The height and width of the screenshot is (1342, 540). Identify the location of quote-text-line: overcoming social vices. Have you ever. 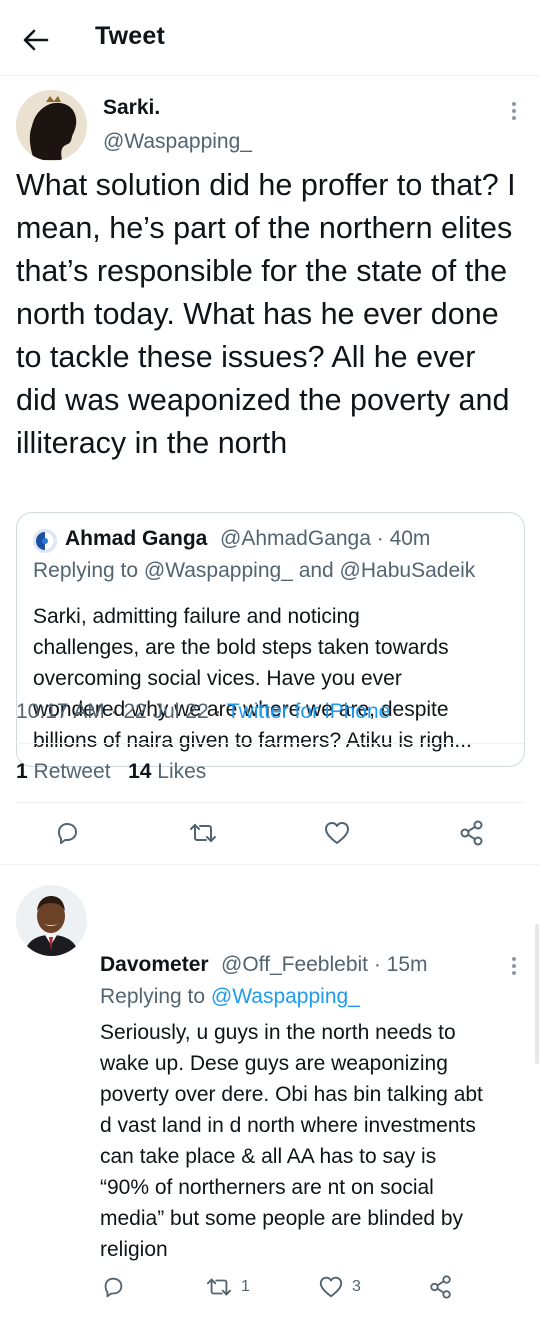
(217, 678).